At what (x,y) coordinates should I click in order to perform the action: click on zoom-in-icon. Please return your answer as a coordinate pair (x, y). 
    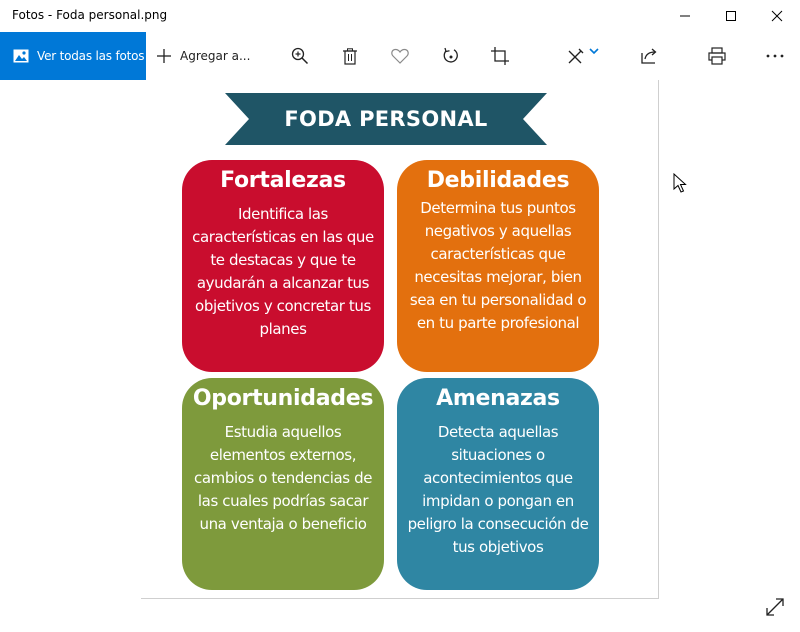
    Looking at the image, I should click on (300, 56).